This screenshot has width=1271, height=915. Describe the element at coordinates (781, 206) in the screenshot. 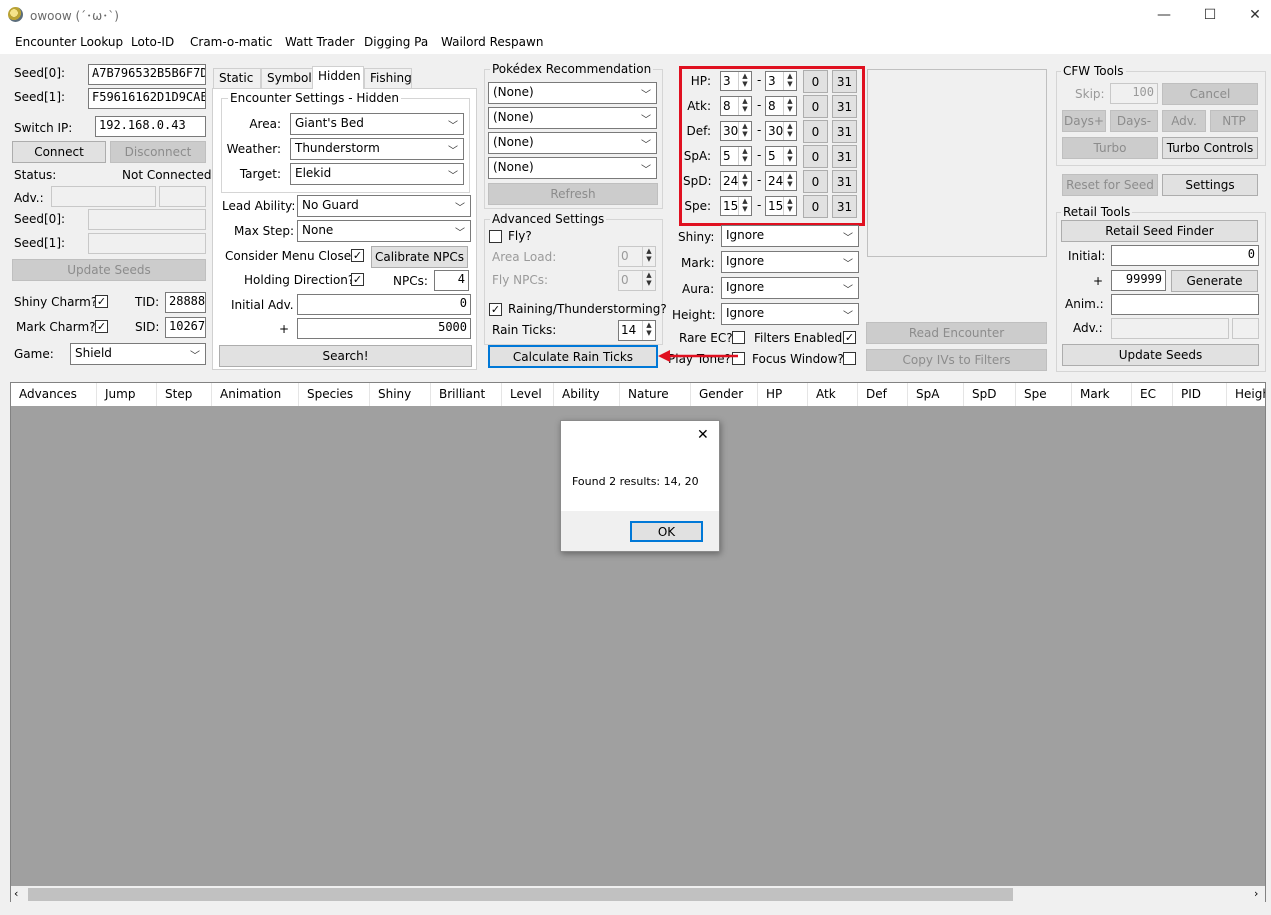

I see `iv-5-max-spinner: 15 ▲ ▼` at that location.